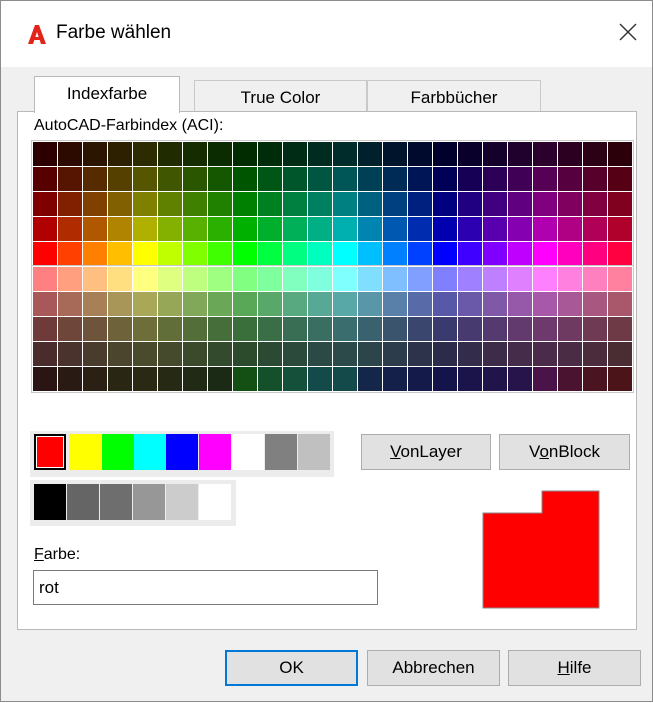 This screenshot has width=653, height=703. I want to click on standard-color-magenta, so click(215, 452).